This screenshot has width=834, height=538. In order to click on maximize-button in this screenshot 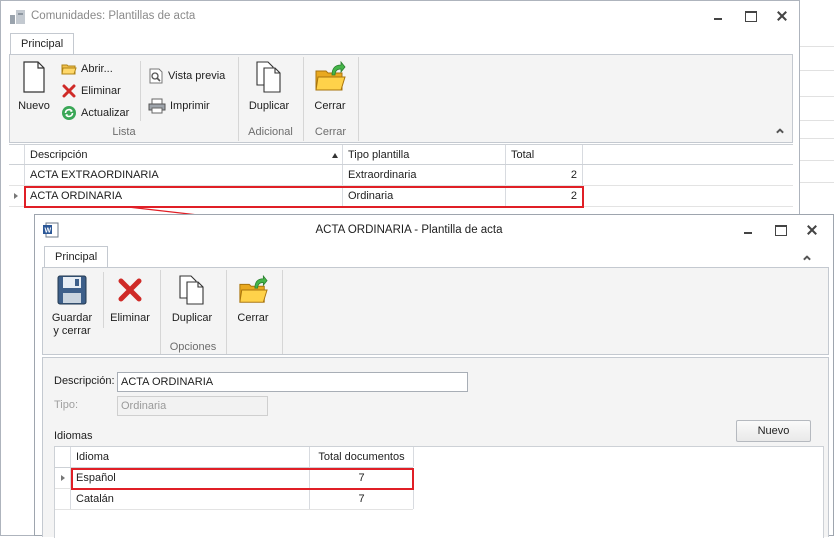, I will do `click(780, 230)`.